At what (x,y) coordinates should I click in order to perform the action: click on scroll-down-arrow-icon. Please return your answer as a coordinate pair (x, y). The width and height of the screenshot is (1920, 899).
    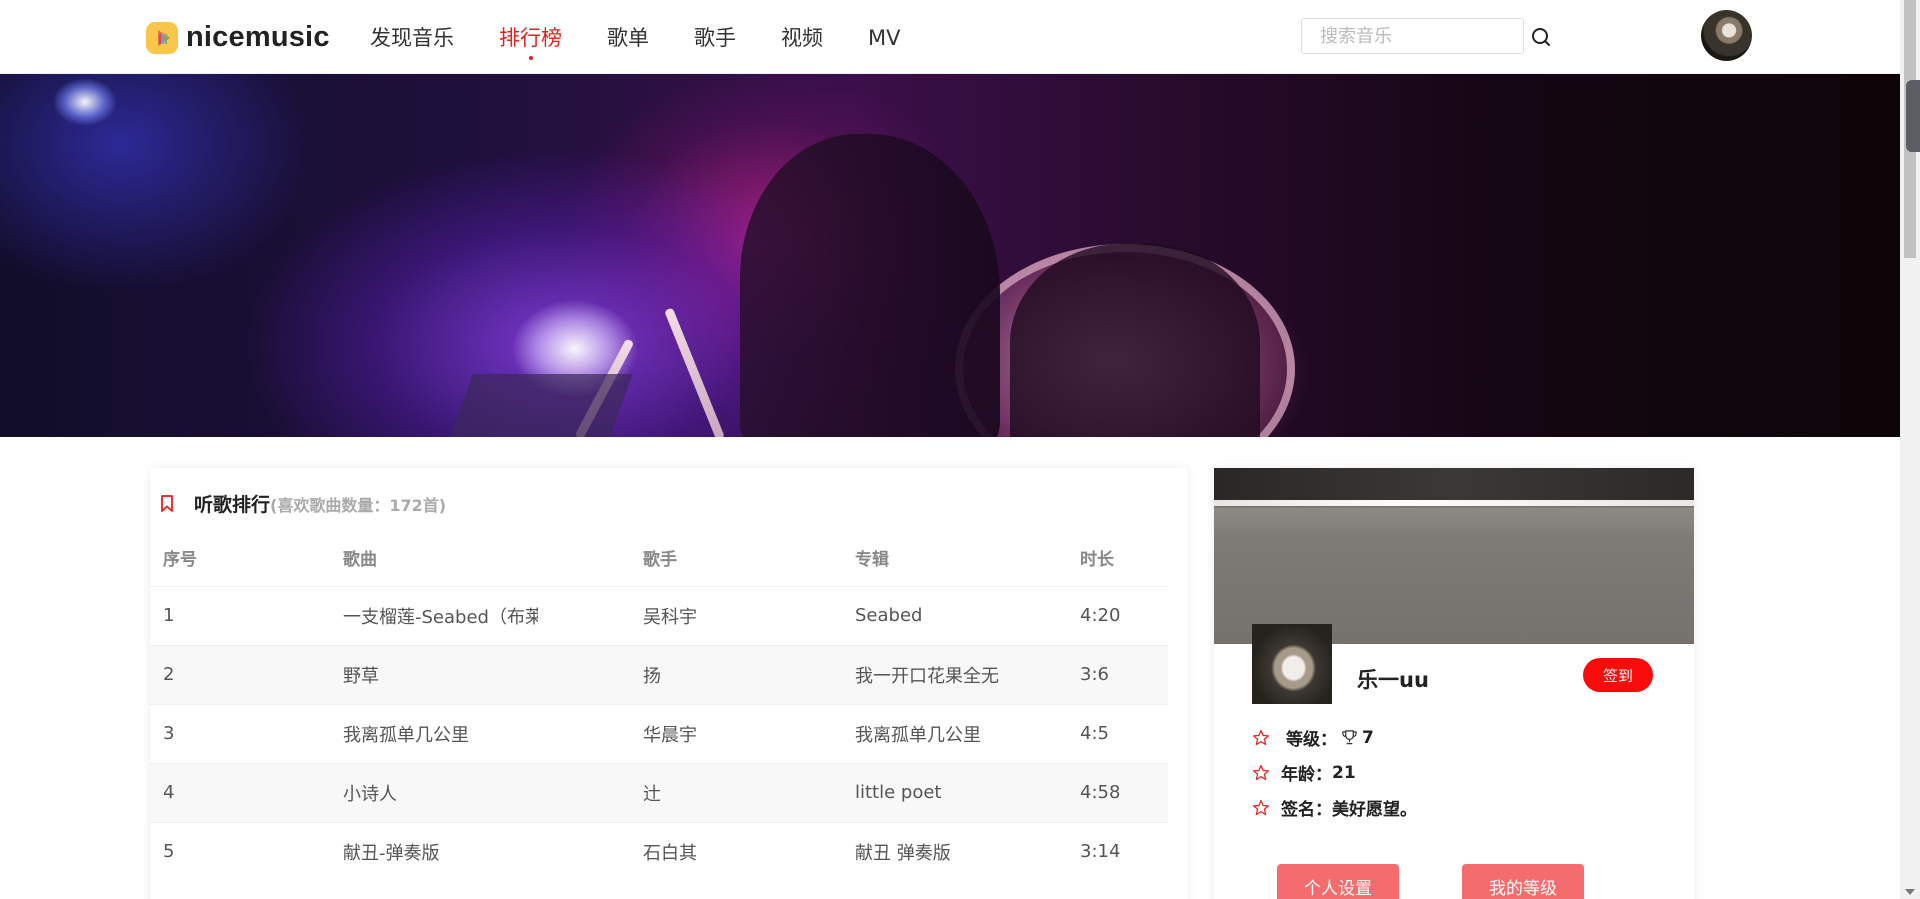
    Looking at the image, I should click on (1910, 892).